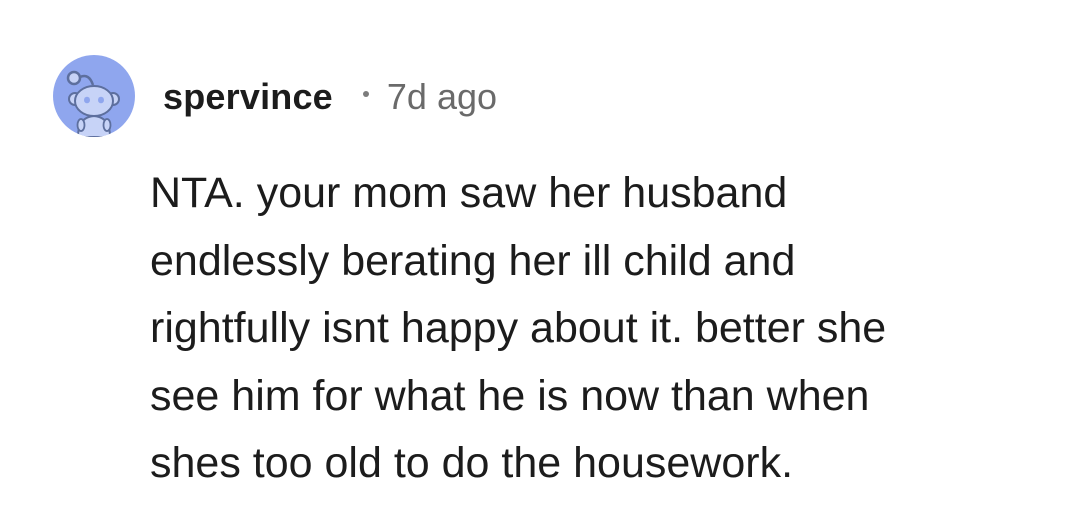 This screenshot has height=529, width=1080. I want to click on comment-line: endlessly berating her ill child and, so click(473, 260).